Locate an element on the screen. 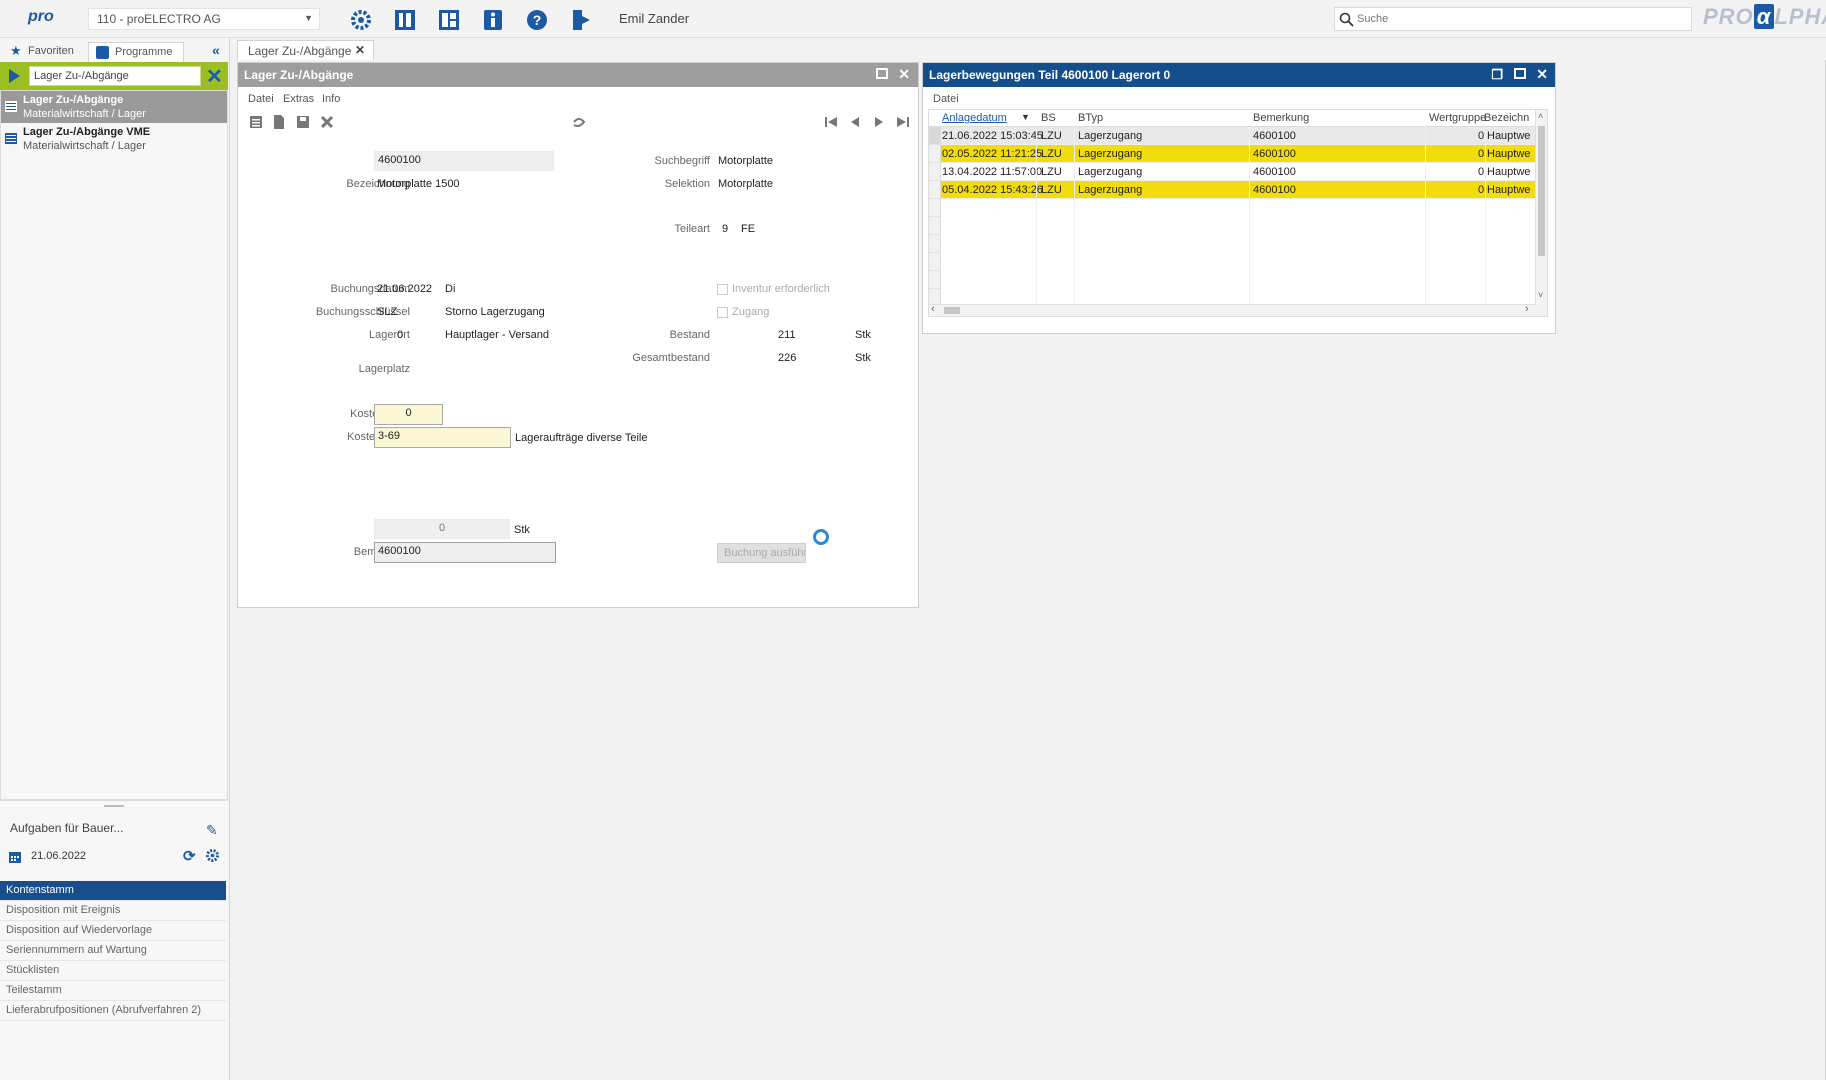 This screenshot has height=1080, width=1826. kostenstelle-field: 0 is located at coordinates (408, 414).